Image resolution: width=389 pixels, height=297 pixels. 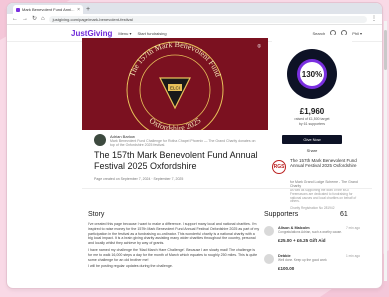 What do you see at coordinates (151, 33) in the screenshot?
I see `start-fundraising-link: Start fundraising` at bounding box center [151, 33].